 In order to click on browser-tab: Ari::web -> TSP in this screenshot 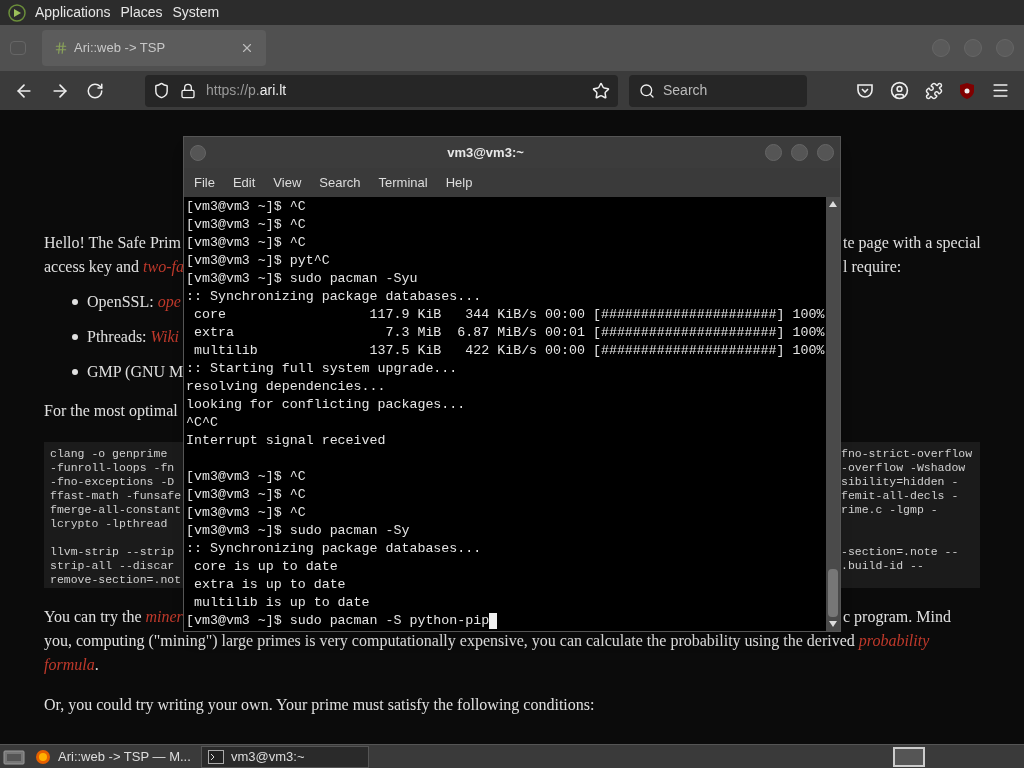, I will do `click(154, 48)`.